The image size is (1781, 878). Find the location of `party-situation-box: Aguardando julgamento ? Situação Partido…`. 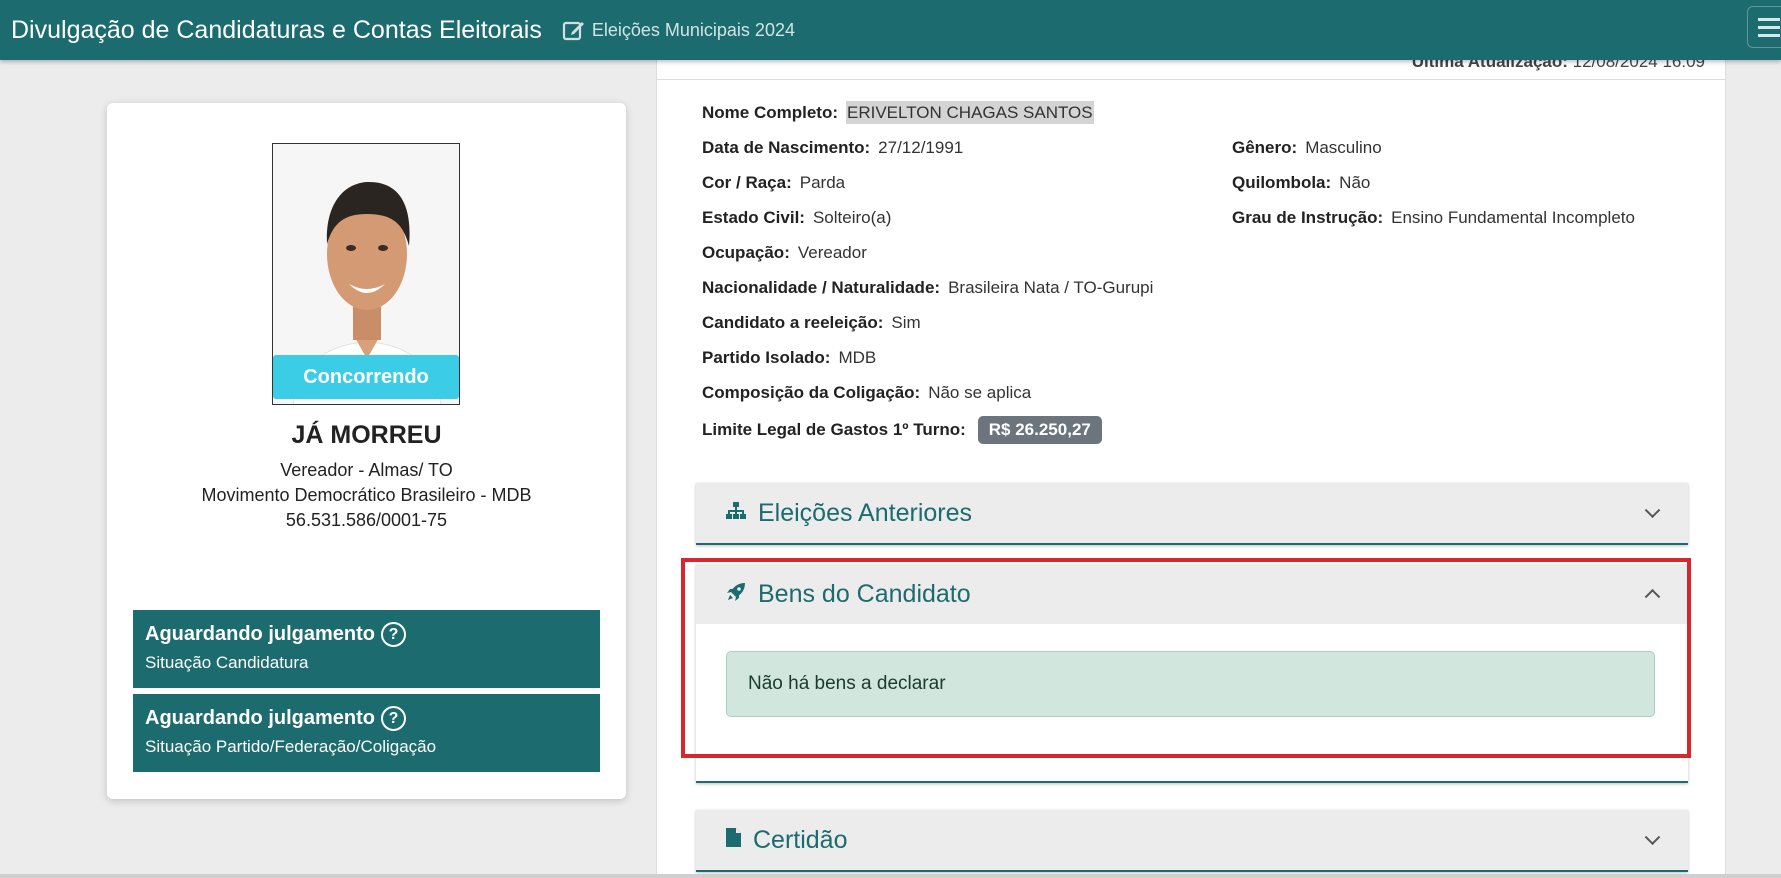

party-situation-box: Aguardando julgamento ? Situação Partido… is located at coordinates (366, 733).